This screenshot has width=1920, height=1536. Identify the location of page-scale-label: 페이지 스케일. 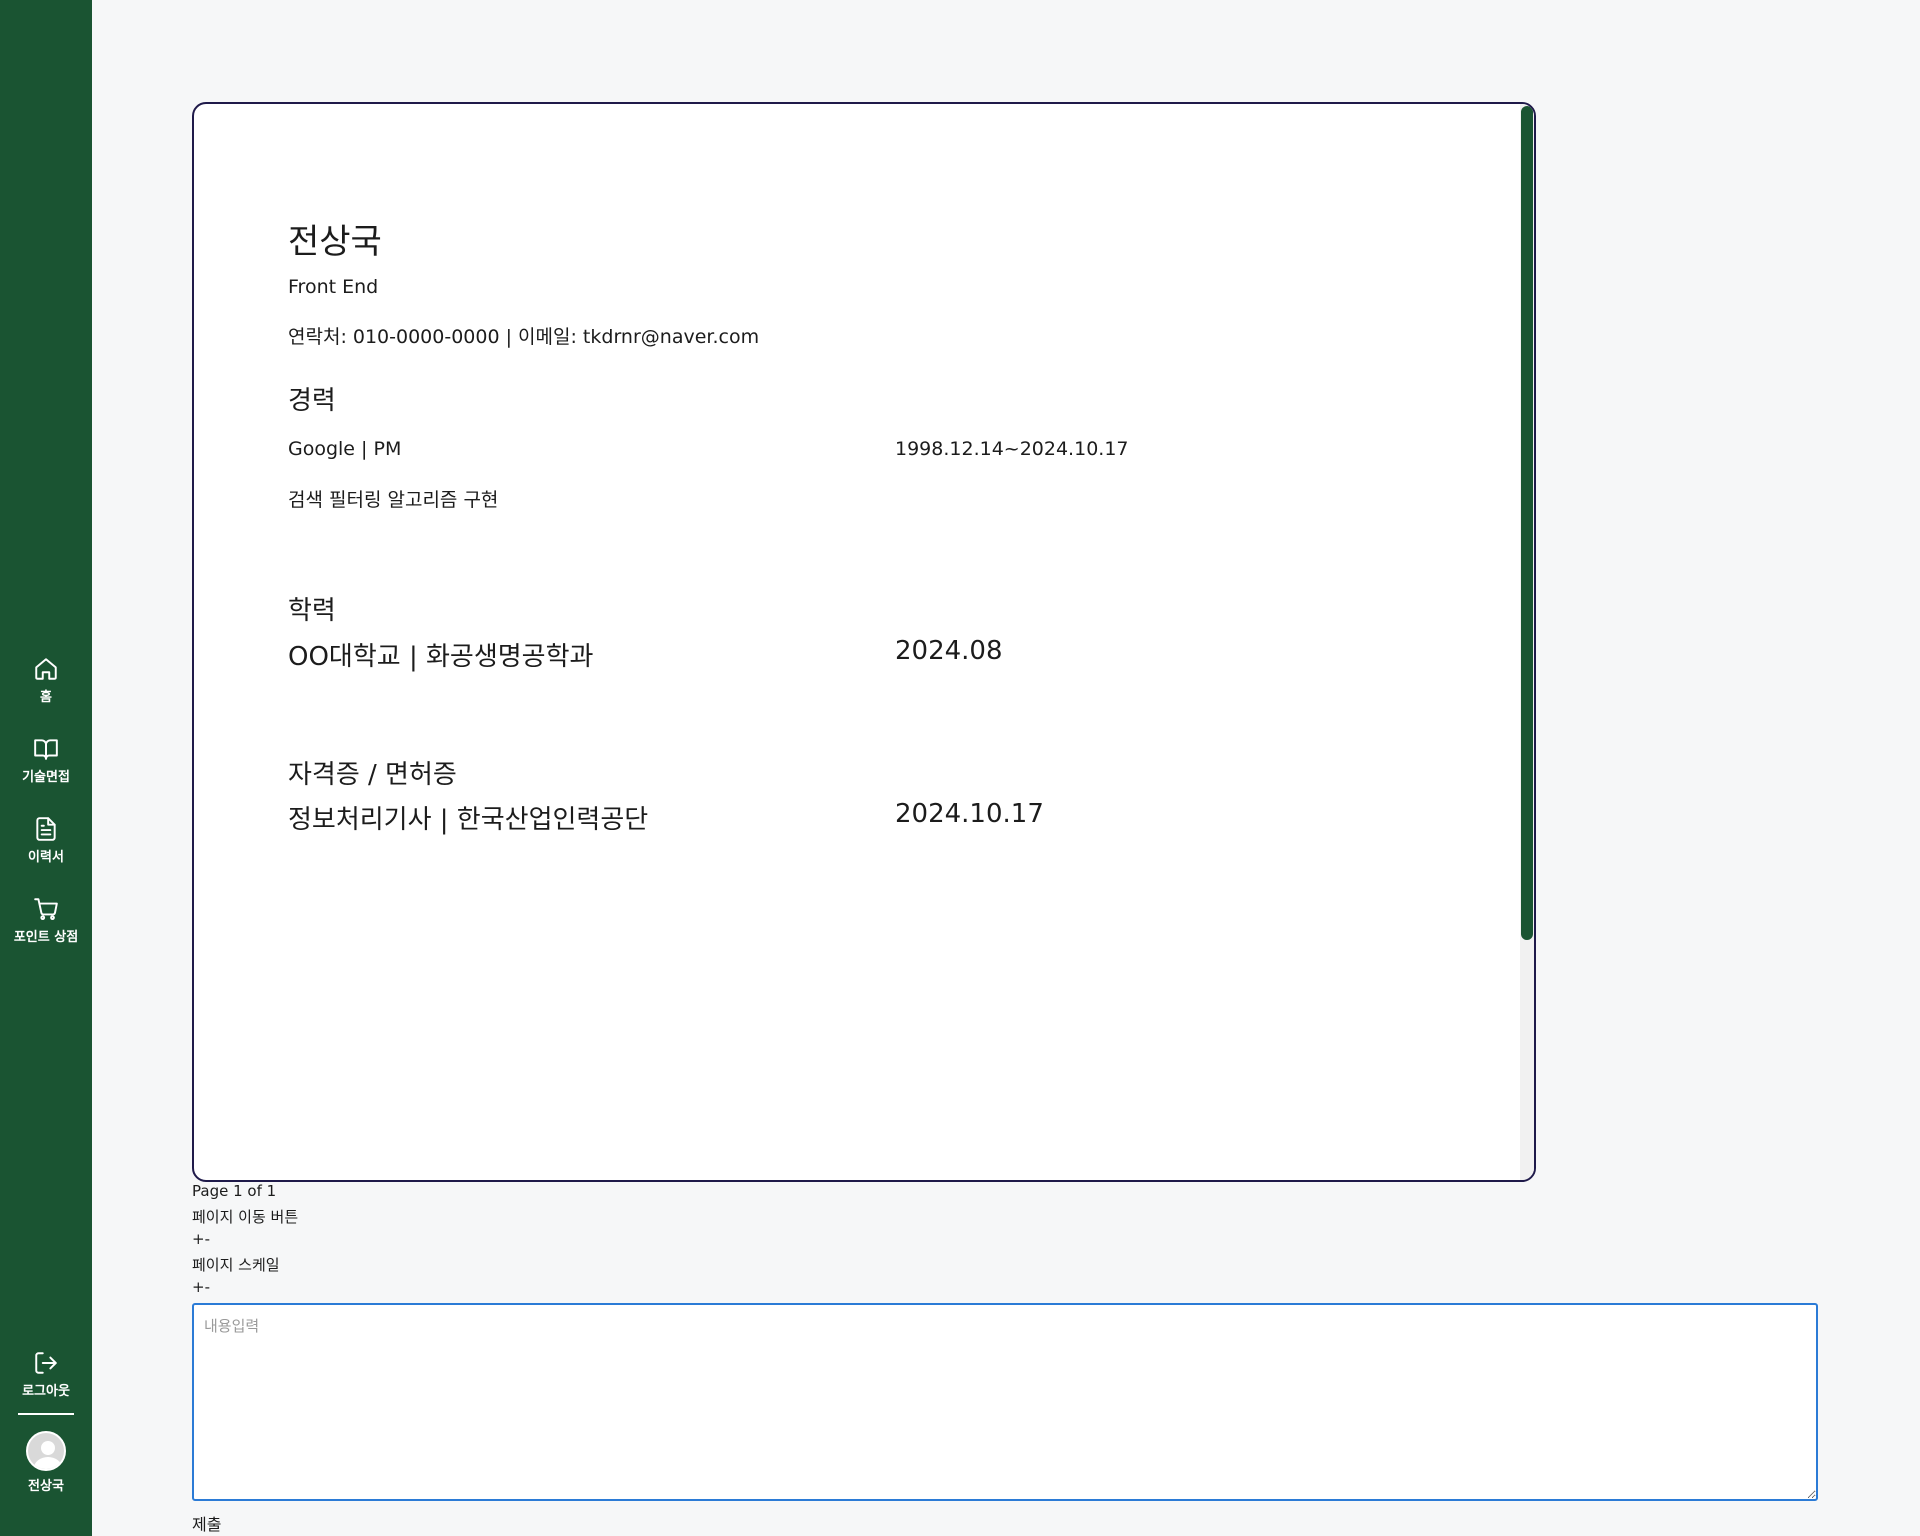
(236, 1265).